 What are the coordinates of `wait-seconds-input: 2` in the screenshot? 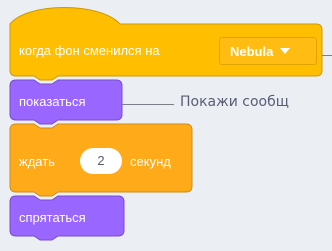 It's located at (101, 161).